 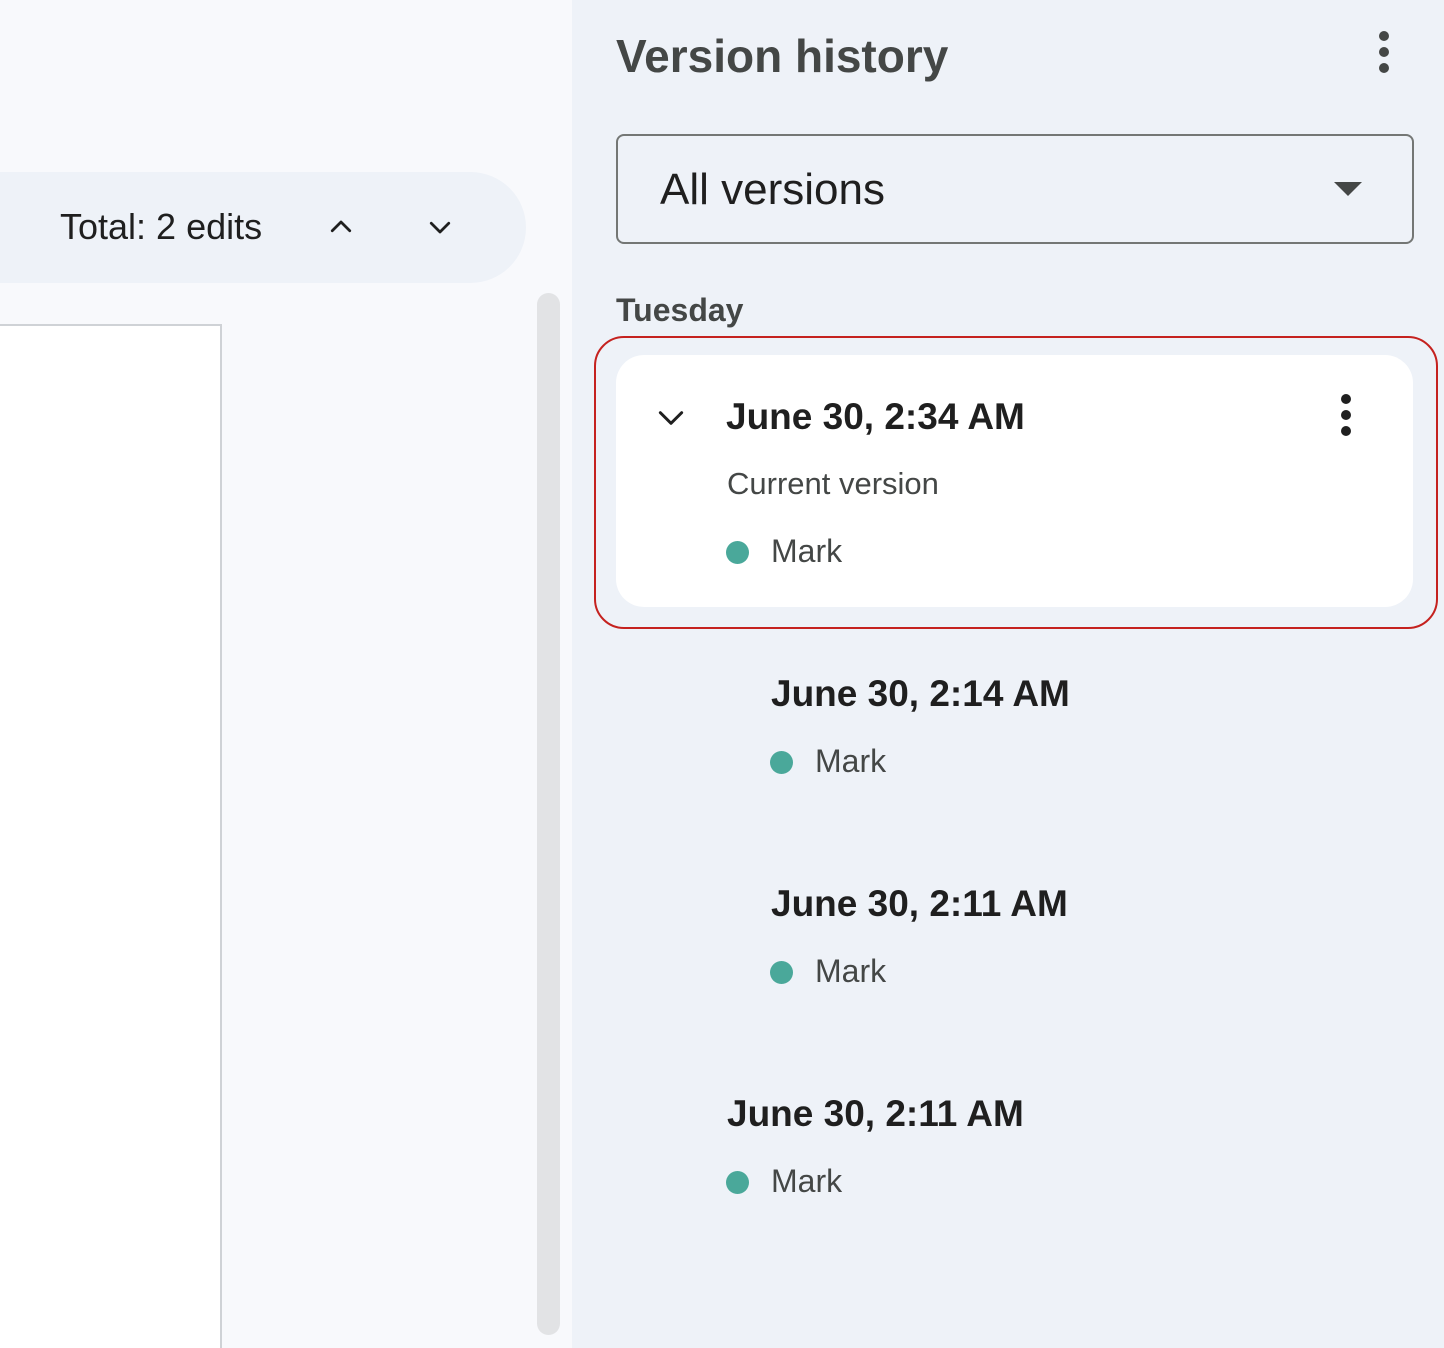 What do you see at coordinates (782, 56) in the screenshot?
I see `panel-title: Version history` at bounding box center [782, 56].